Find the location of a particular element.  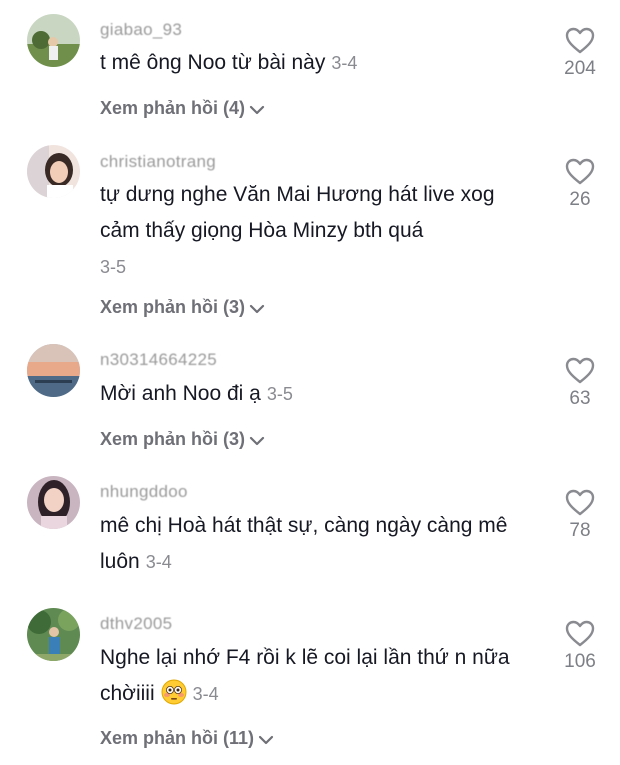

like-count: 78 is located at coordinates (580, 530).